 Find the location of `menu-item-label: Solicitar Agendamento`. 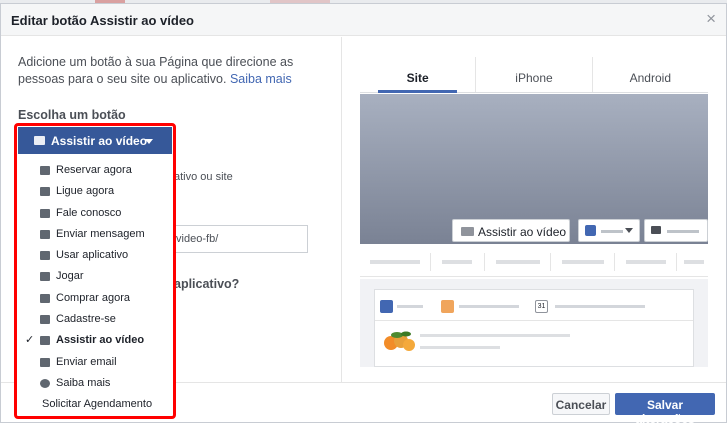

menu-item-label: Solicitar Agendamento is located at coordinates (97, 404).